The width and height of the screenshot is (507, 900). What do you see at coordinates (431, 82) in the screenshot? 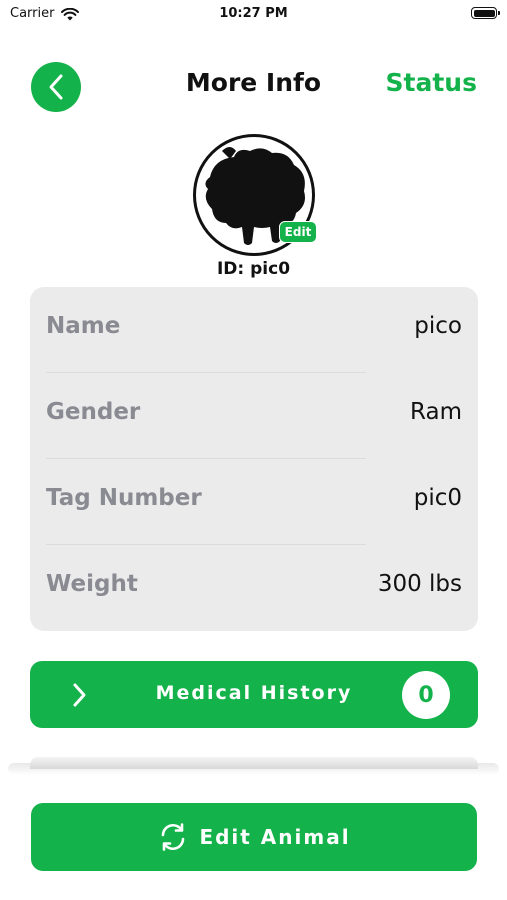
I see `status-link: Status` at bounding box center [431, 82].